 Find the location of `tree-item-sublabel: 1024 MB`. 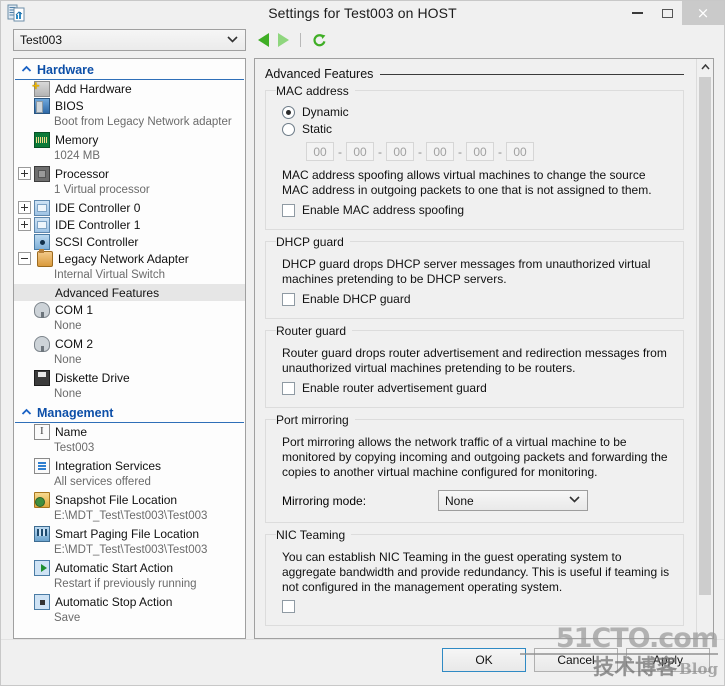

tree-item-sublabel: 1024 MB is located at coordinates (77, 156).